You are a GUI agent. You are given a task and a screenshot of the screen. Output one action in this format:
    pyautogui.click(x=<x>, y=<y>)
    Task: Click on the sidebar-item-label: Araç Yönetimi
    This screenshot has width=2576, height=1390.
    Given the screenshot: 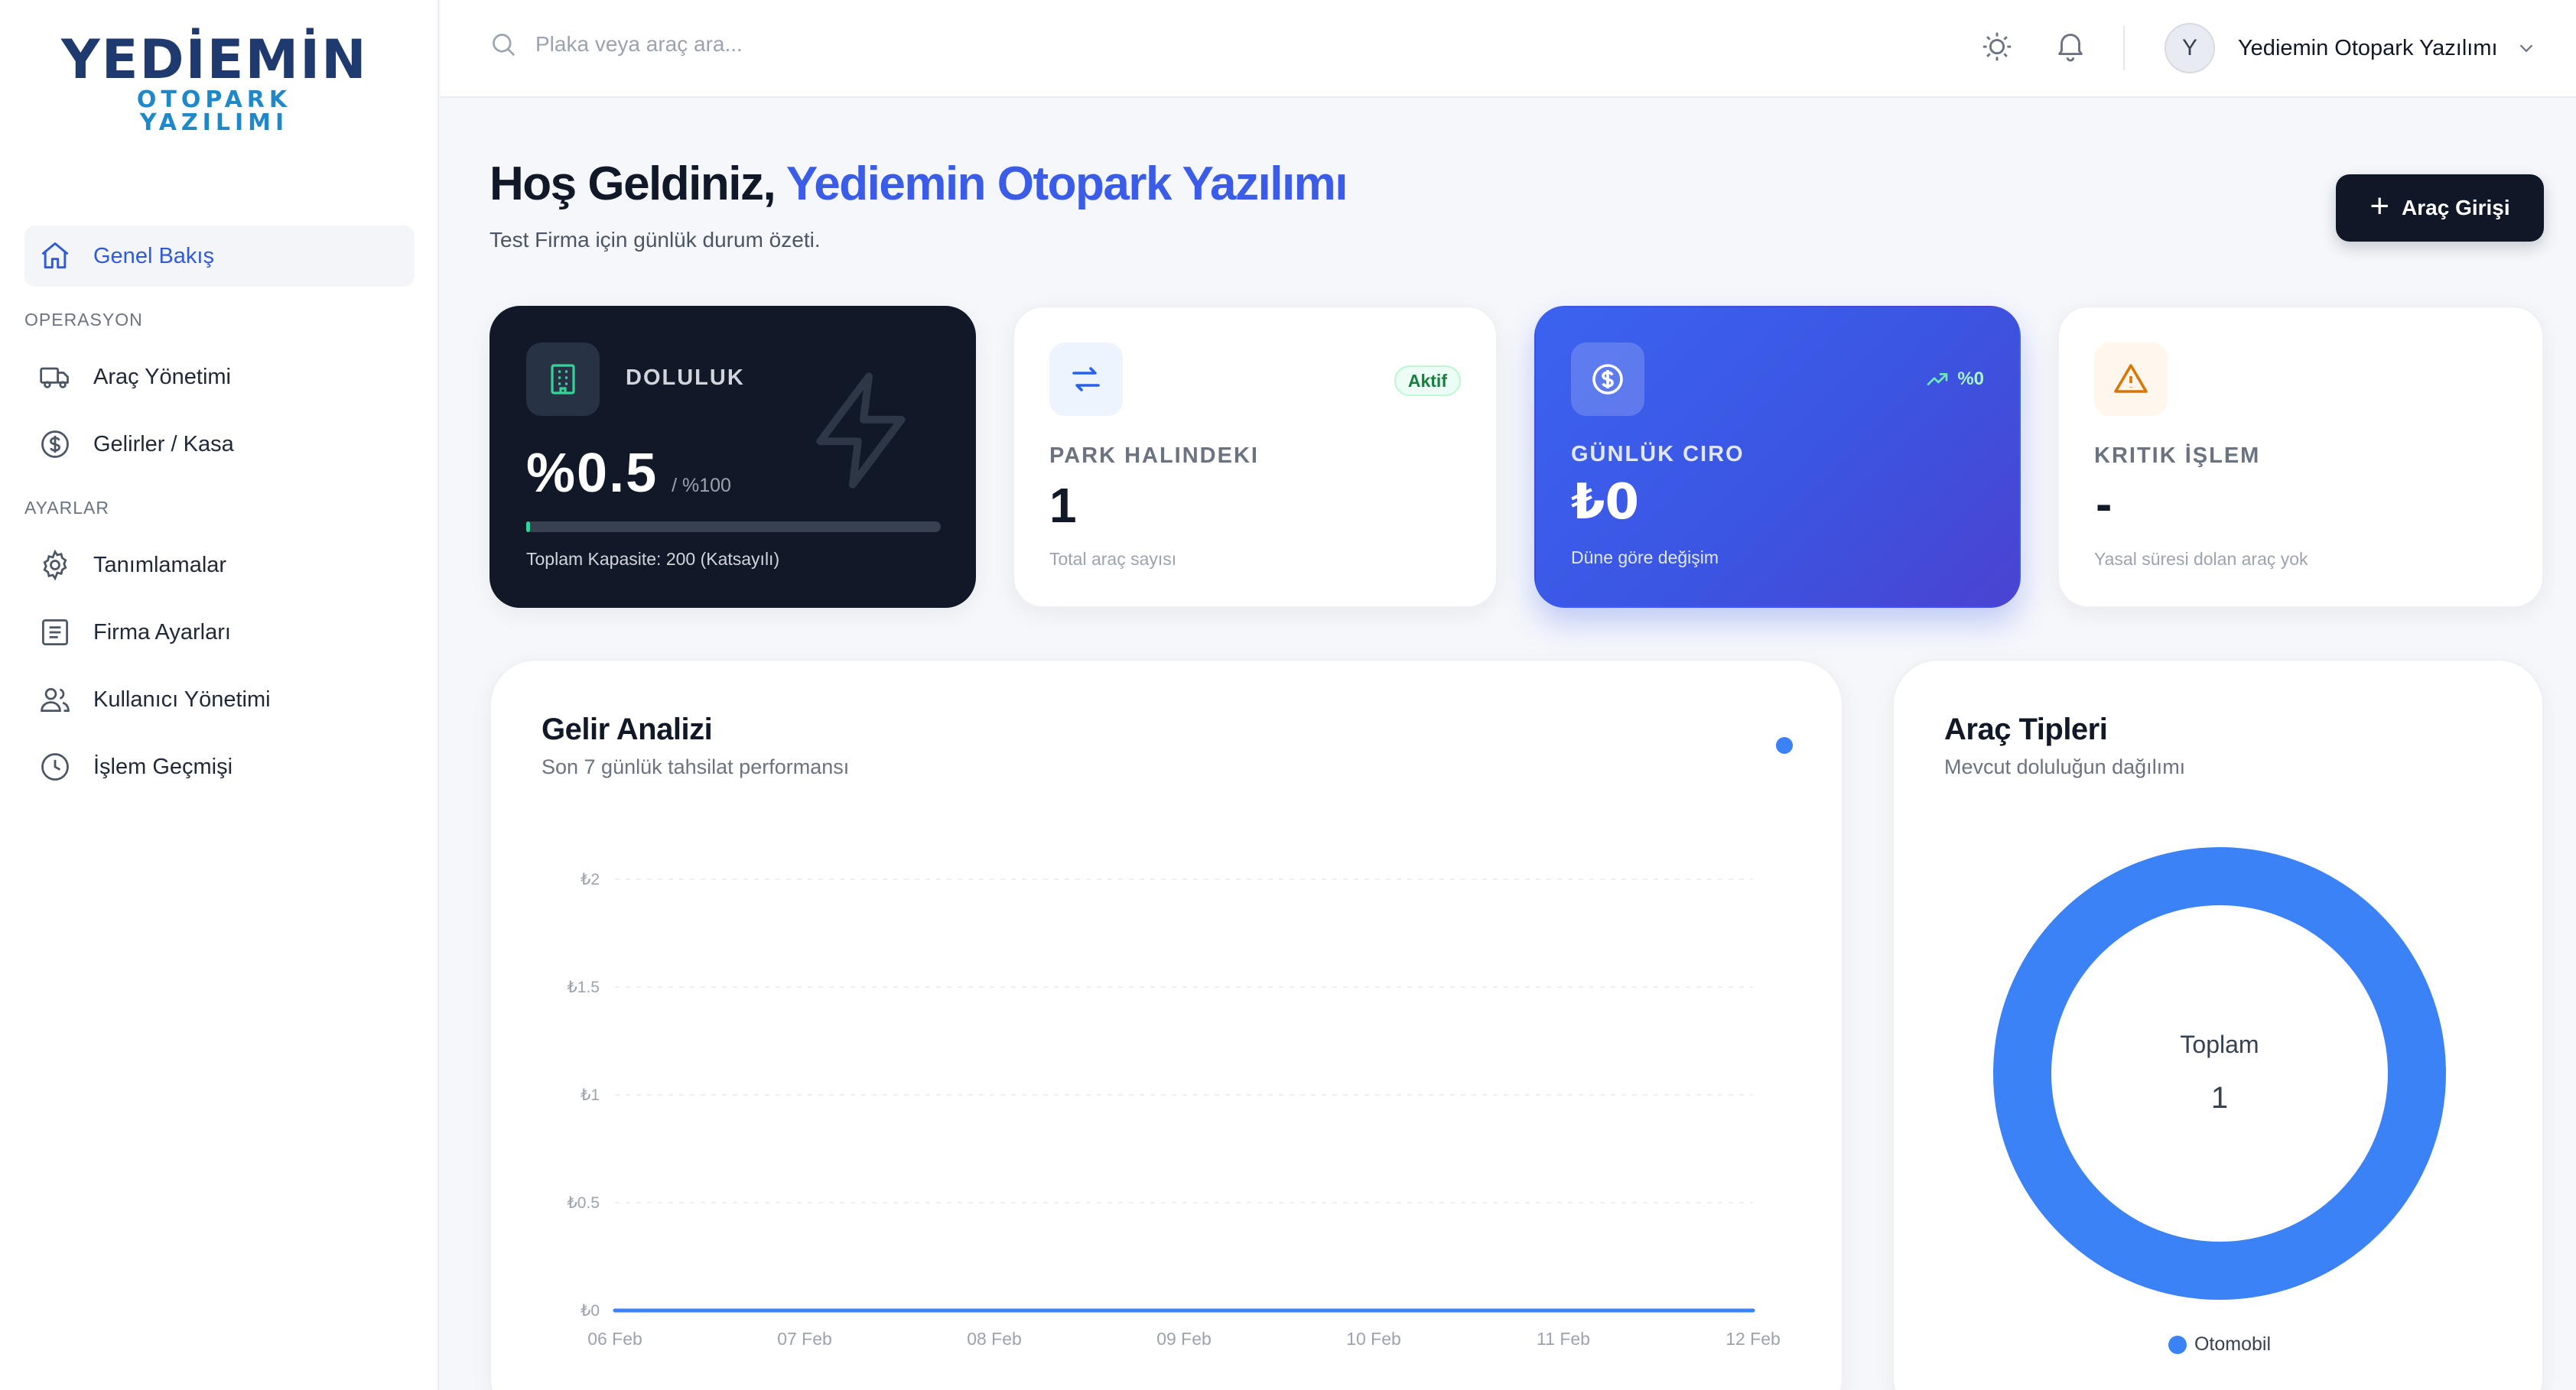 What is the action you would take?
    pyautogui.click(x=162, y=376)
    